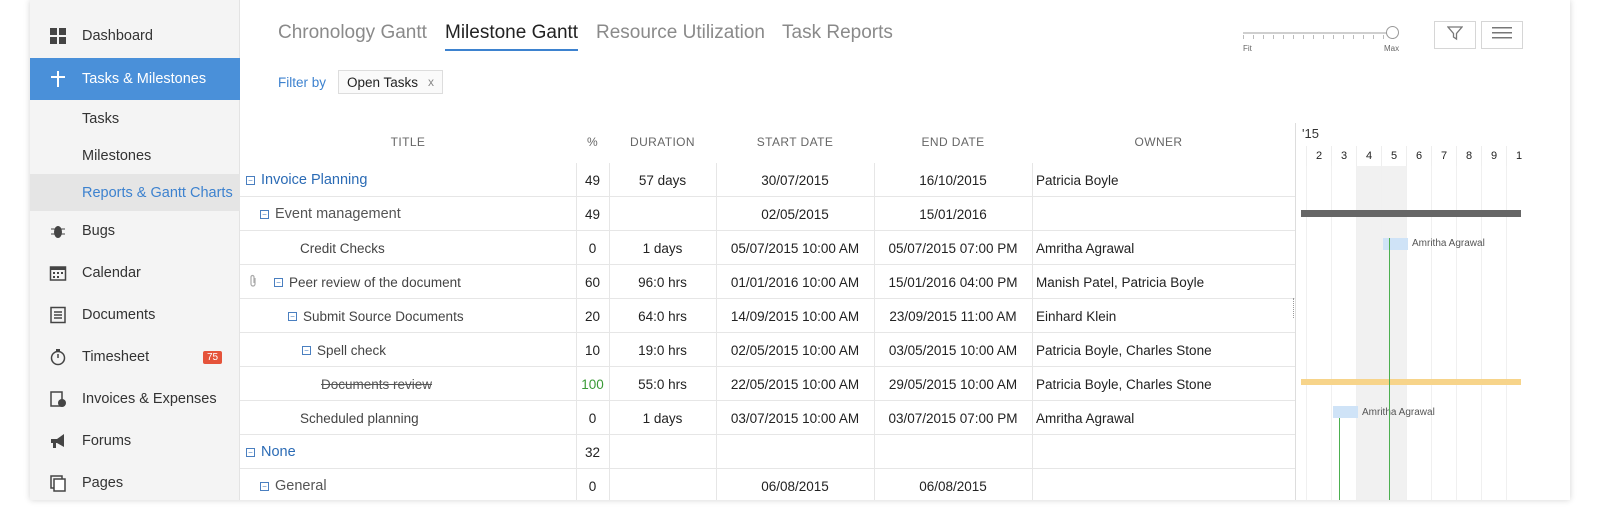 This screenshot has width=1600, height=510. I want to click on sidebar-item-label: Calendar, so click(111, 273).